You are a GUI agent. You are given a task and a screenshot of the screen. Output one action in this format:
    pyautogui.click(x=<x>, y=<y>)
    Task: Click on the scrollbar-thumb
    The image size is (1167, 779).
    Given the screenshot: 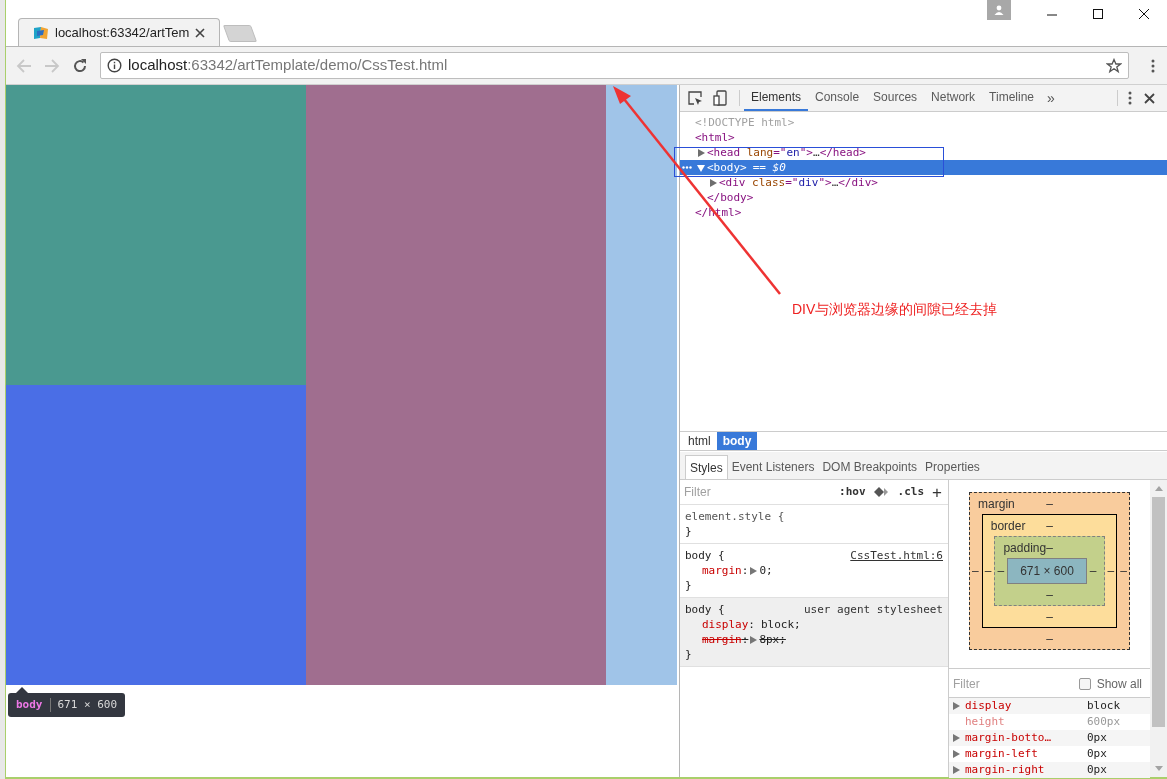 What is the action you would take?
    pyautogui.click(x=1158, y=612)
    